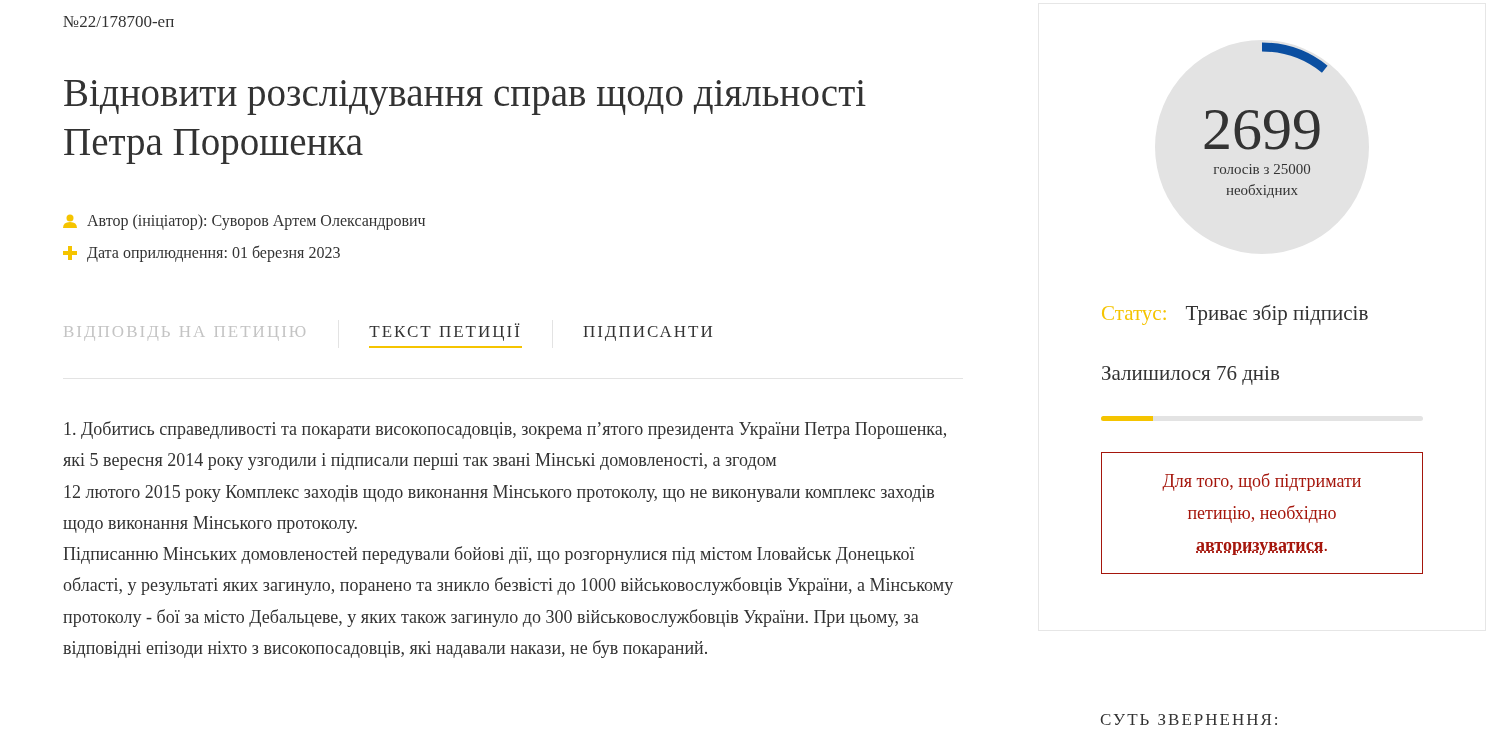 This screenshot has width=1488, height=742. Describe the element at coordinates (70, 221) in the screenshot. I see `person-icon` at that location.